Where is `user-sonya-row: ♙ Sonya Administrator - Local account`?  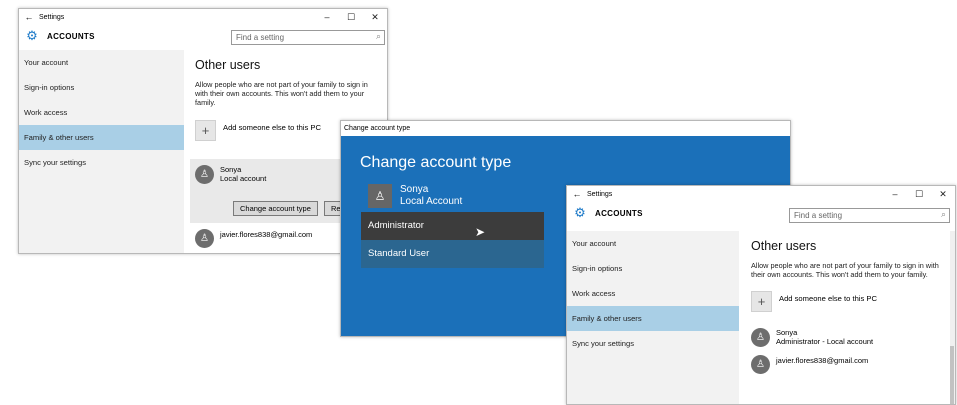 user-sonya-row: ♙ Sonya Administrator - Local account is located at coordinates (849, 337).